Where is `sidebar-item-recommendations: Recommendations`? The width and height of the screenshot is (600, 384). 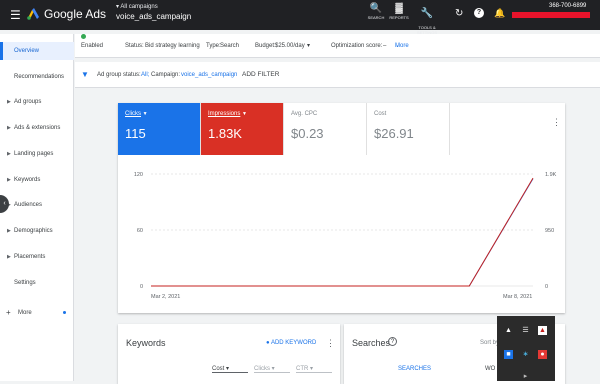
sidebar-item-recommendations: Recommendations is located at coordinates (37, 77).